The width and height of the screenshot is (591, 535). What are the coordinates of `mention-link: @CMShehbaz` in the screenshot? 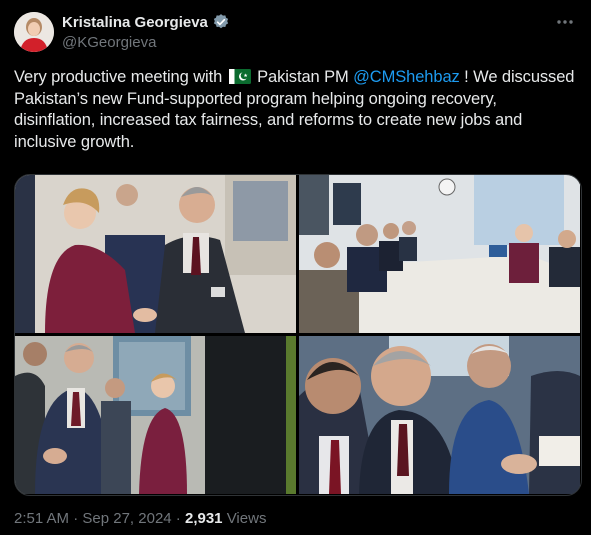 It's located at (406, 77).